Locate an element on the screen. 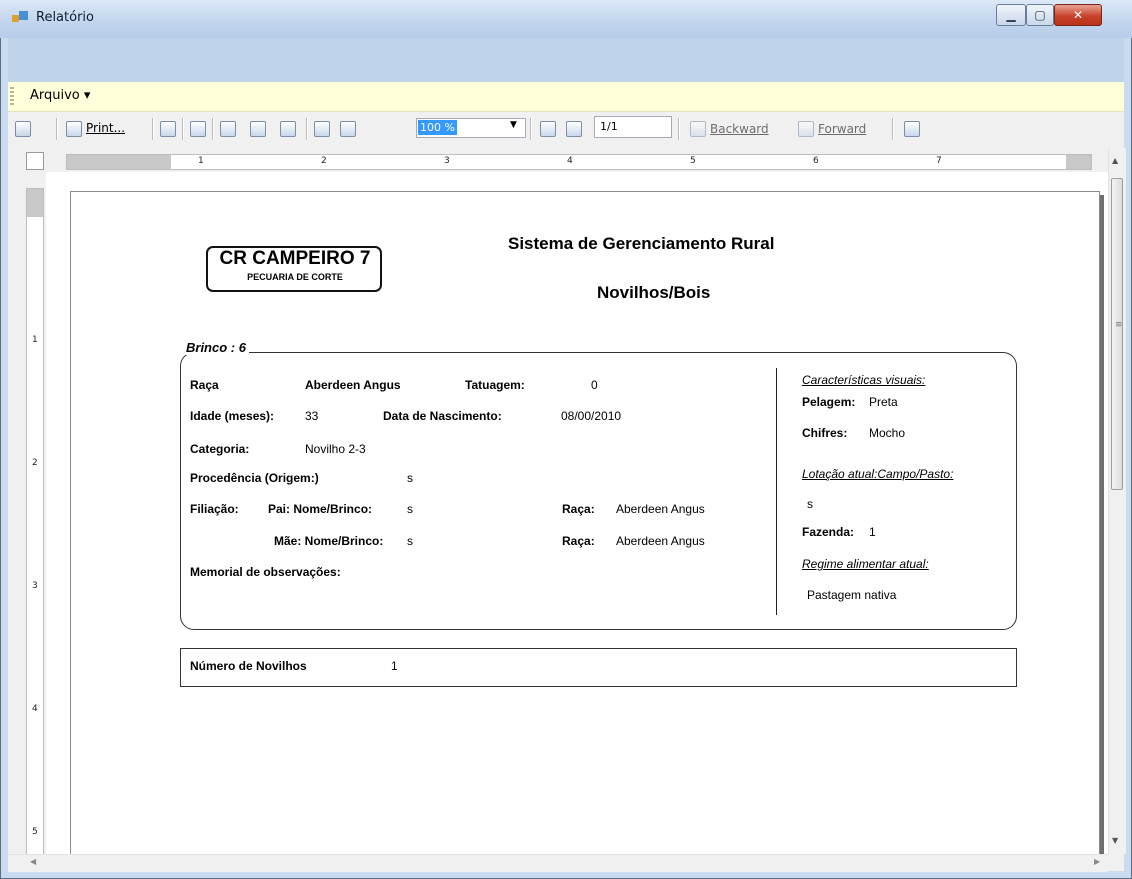  pai-value: s is located at coordinates (410, 509).